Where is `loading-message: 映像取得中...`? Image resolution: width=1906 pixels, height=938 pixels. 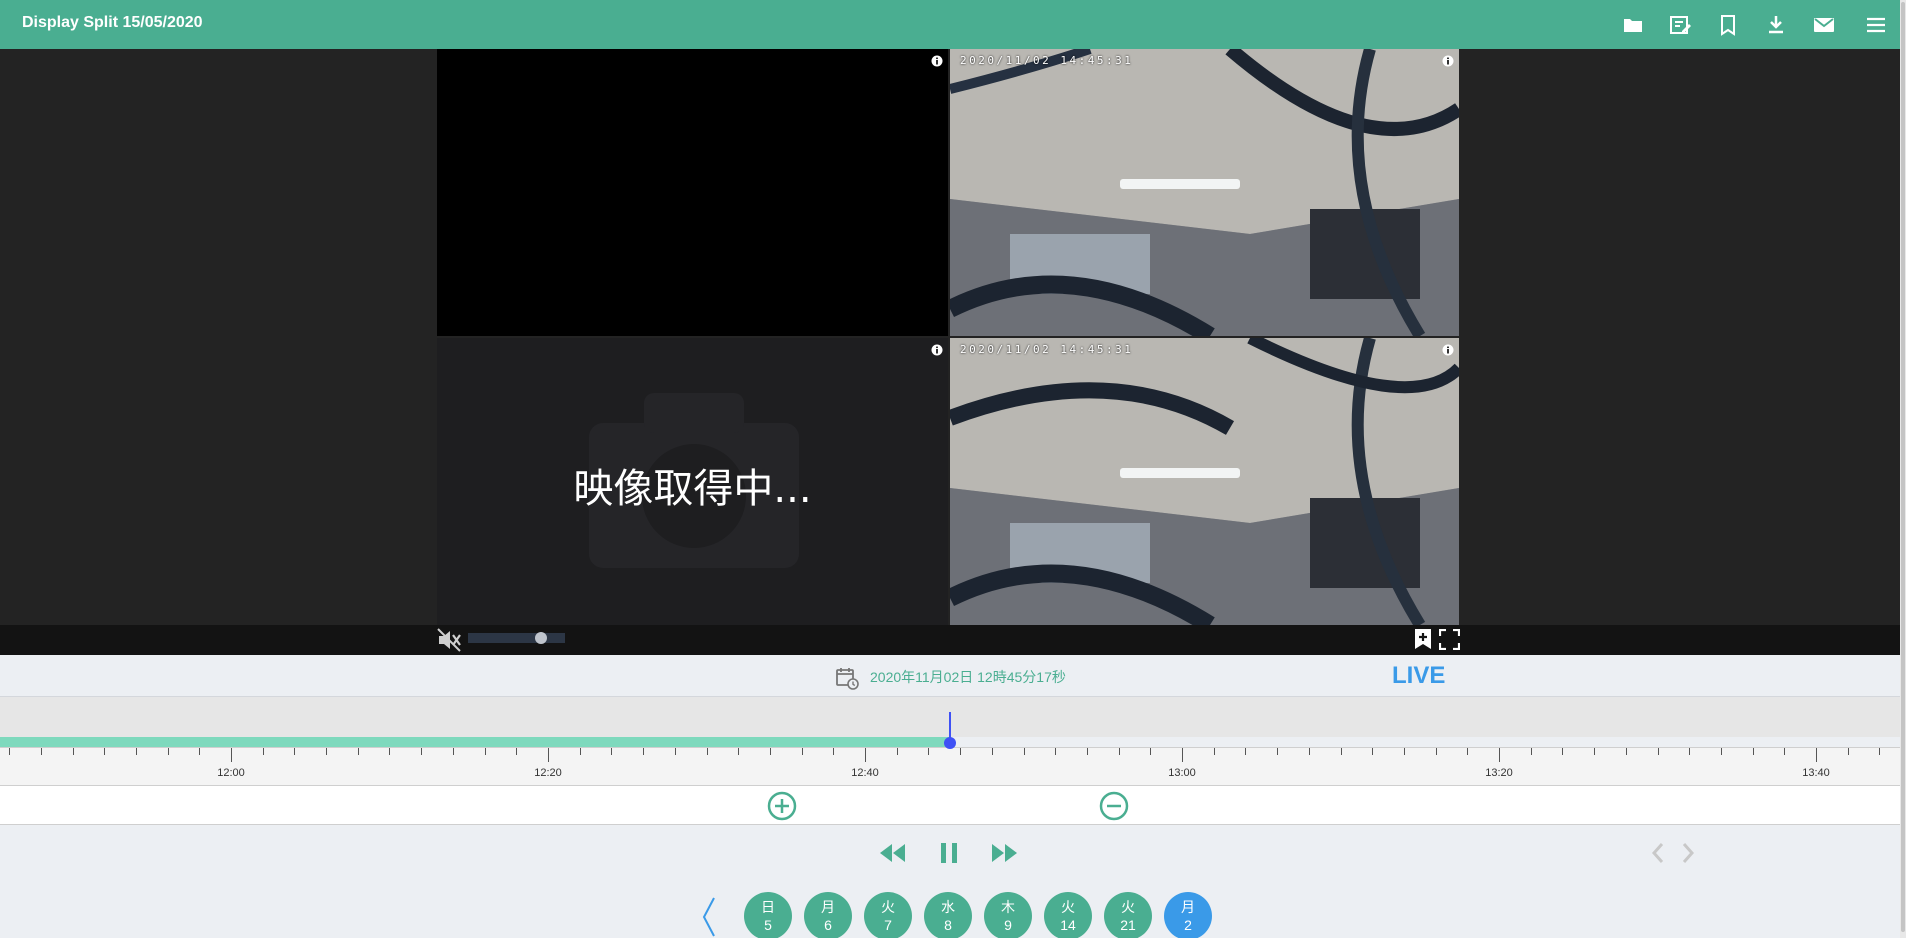 loading-message: 映像取得中... is located at coordinates (692, 489).